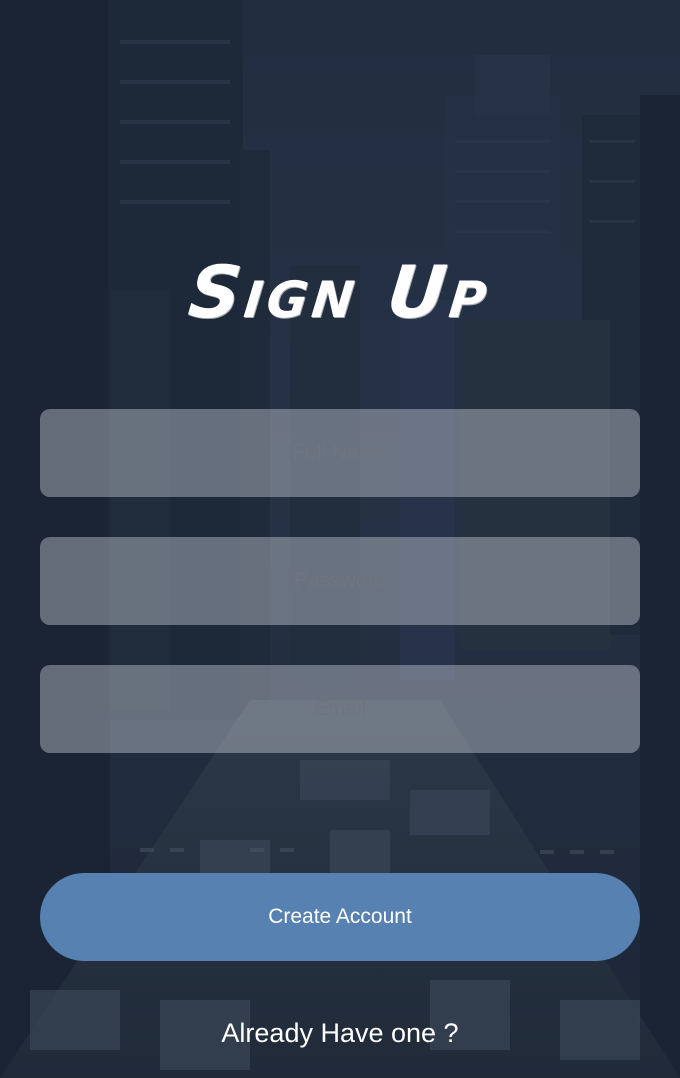 This screenshot has width=680, height=1078. Describe the element at coordinates (340, 1033) in the screenshot. I see `already-have-account-link: Already Have one ?` at that location.